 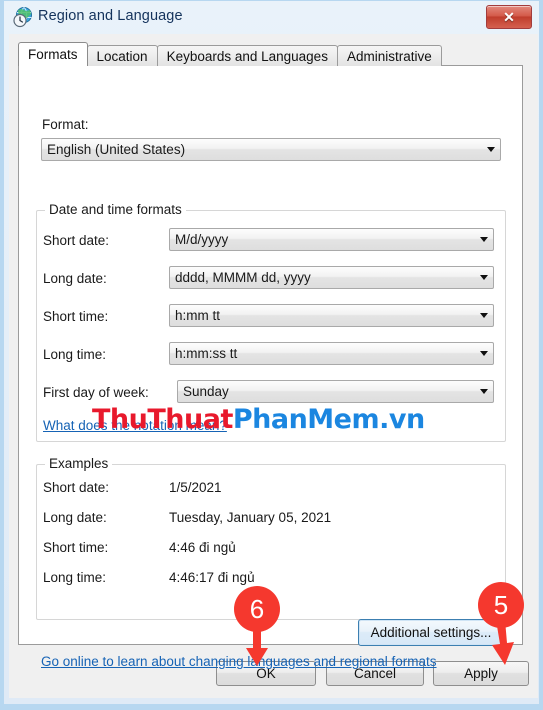 I want to click on short-time-label: Short time:, so click(x=76, y=316).